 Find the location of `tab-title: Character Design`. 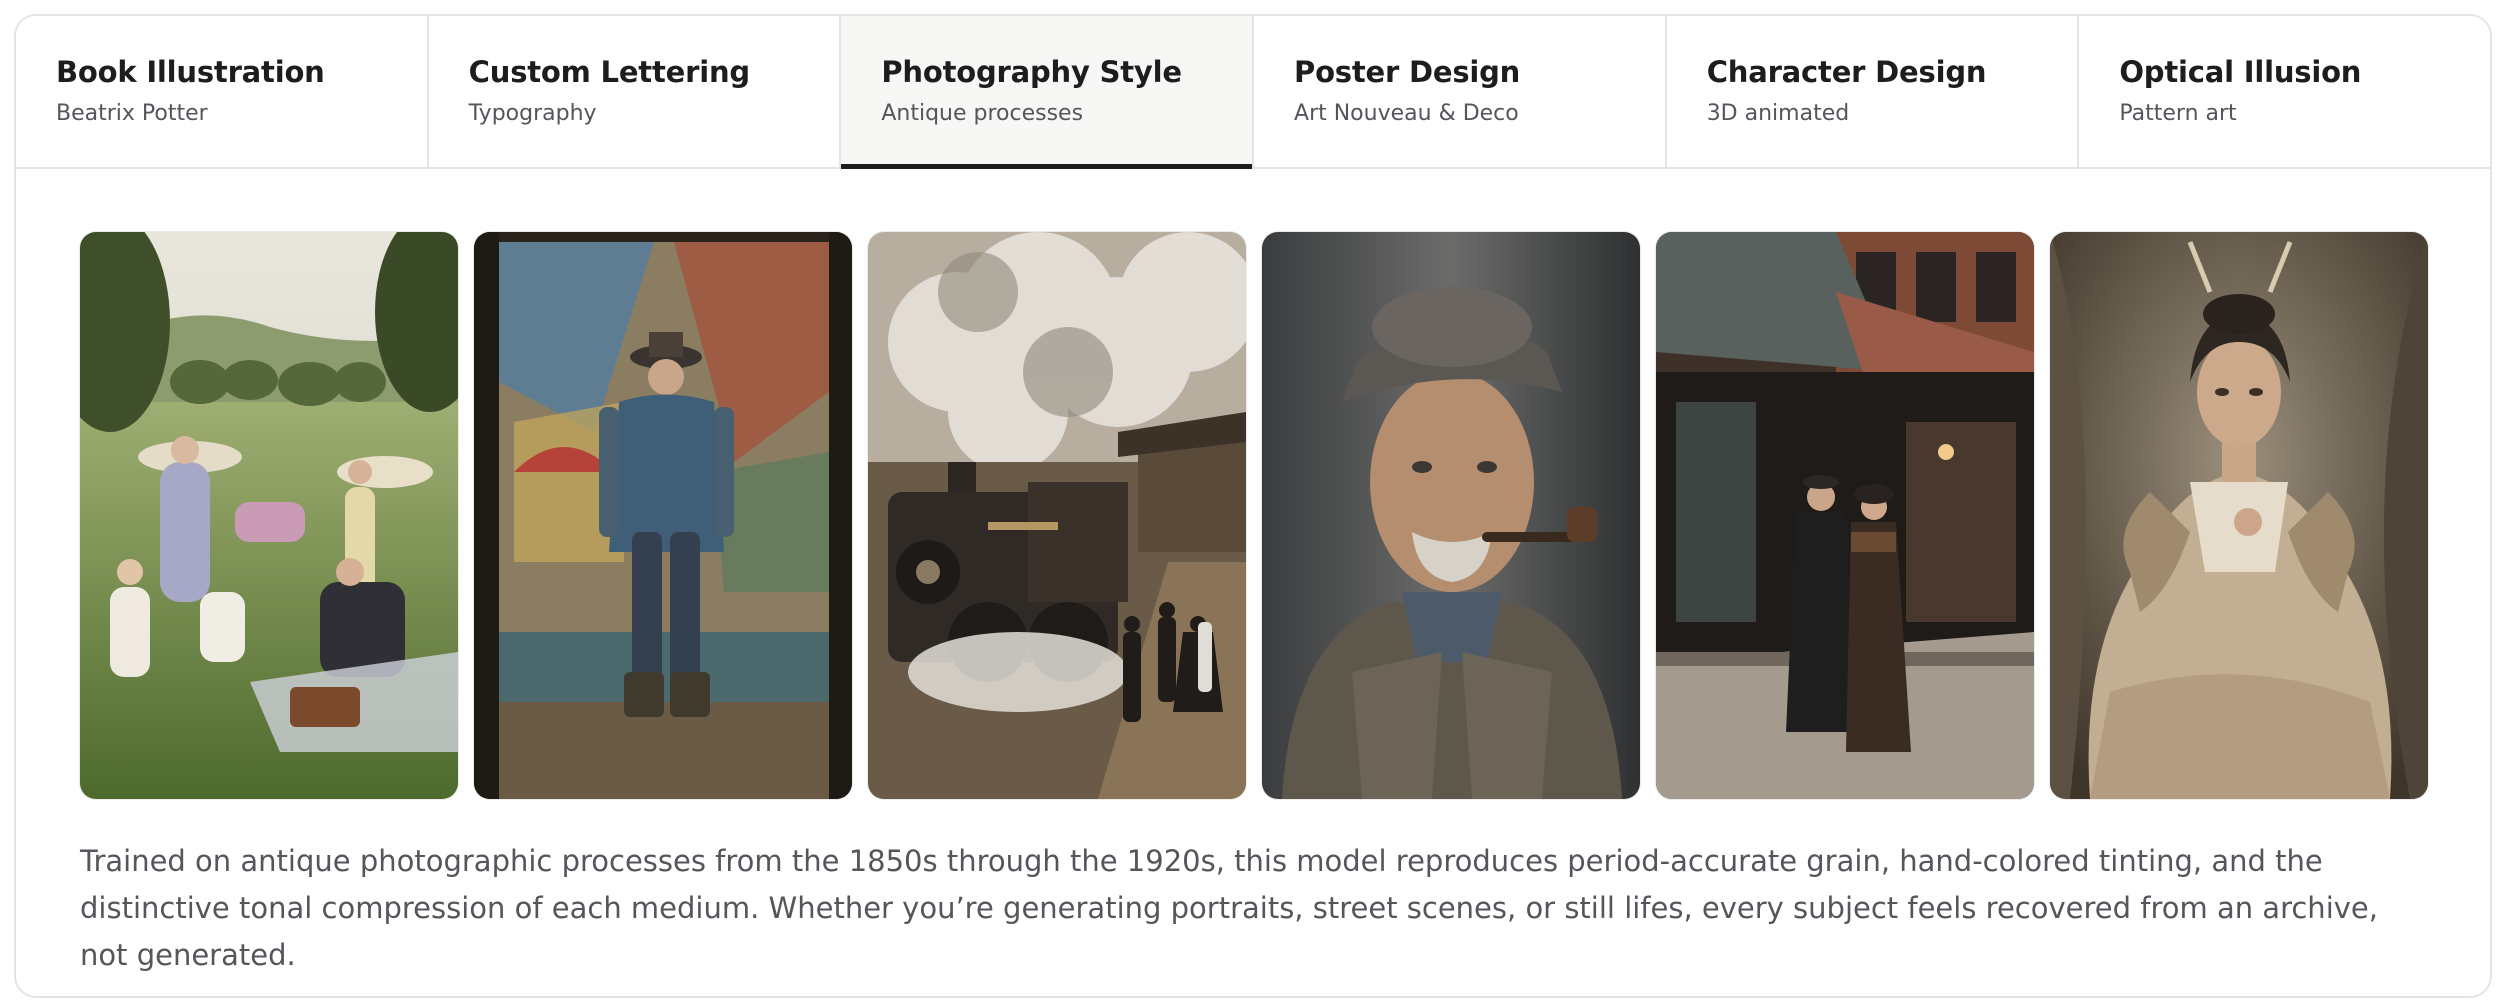

tab-title: Character Design is located at coordinates (1846, 72).